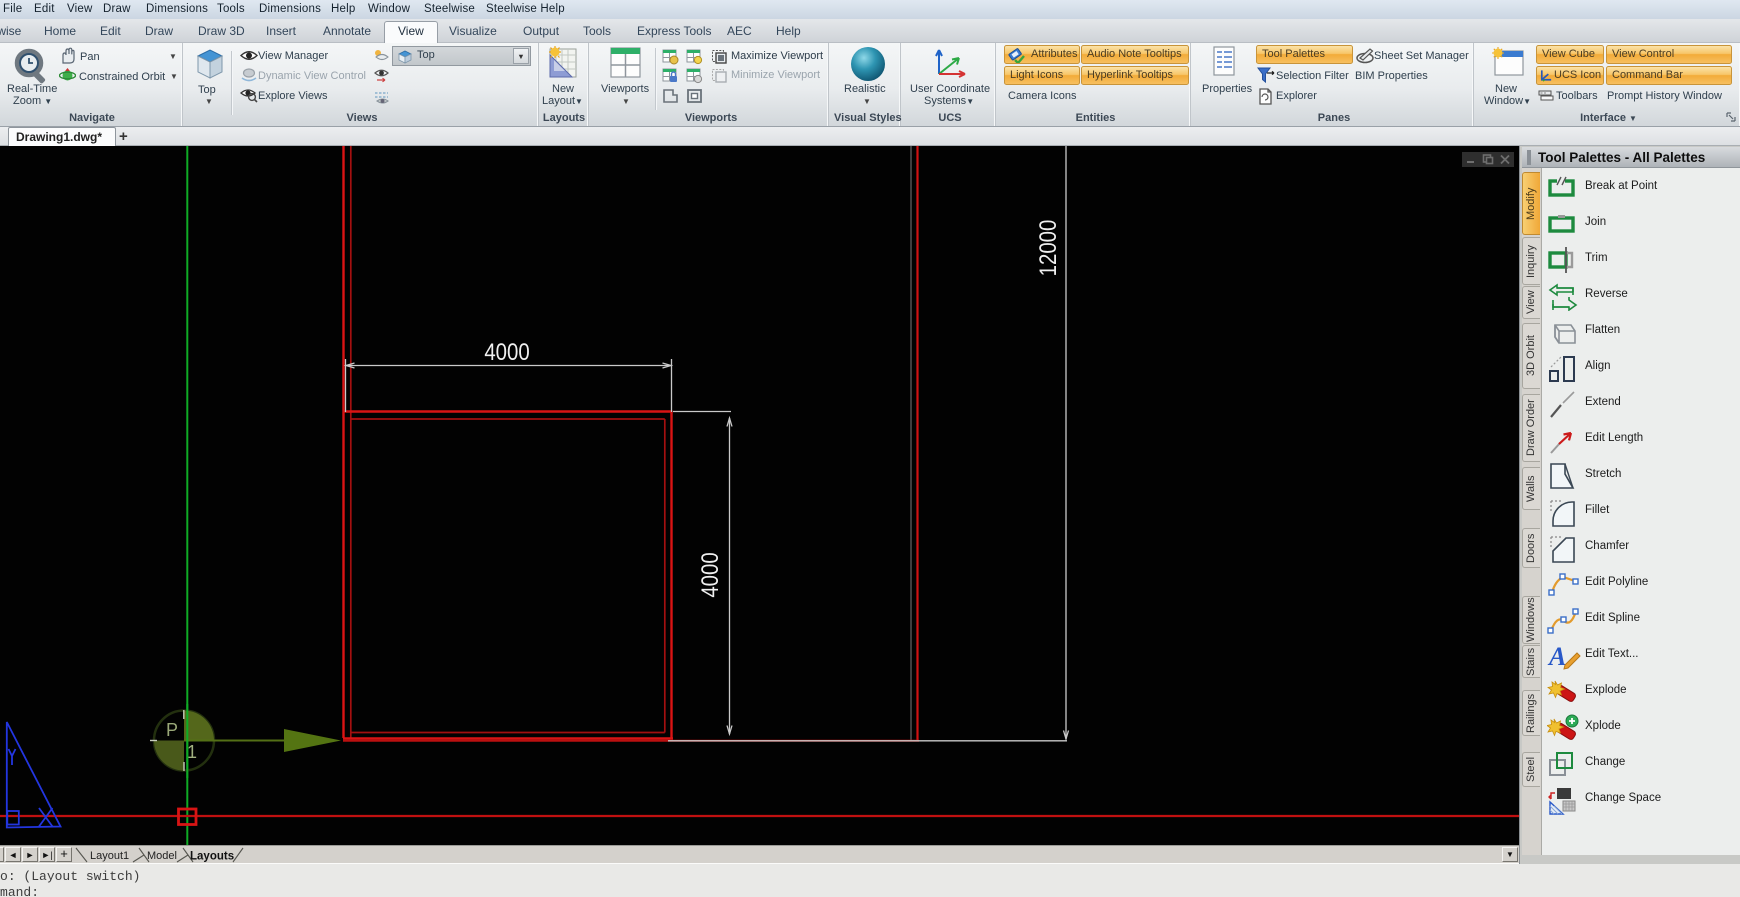 The height and width of the screenshot is (897, 1740). I want to click on svg-text: A, so click(1556, 656).